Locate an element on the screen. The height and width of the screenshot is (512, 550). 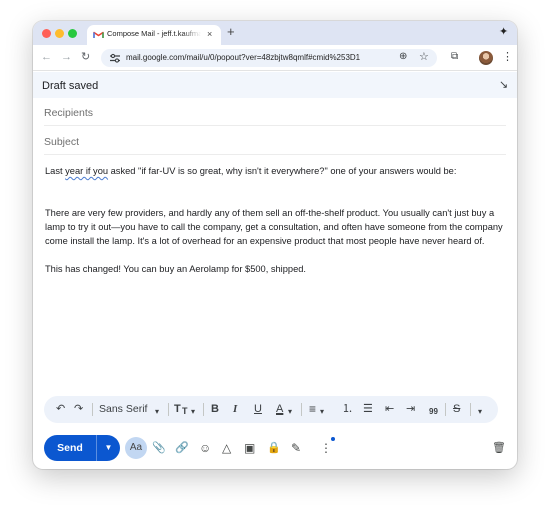
back-icon: ← is located at coordinates (46, 57).